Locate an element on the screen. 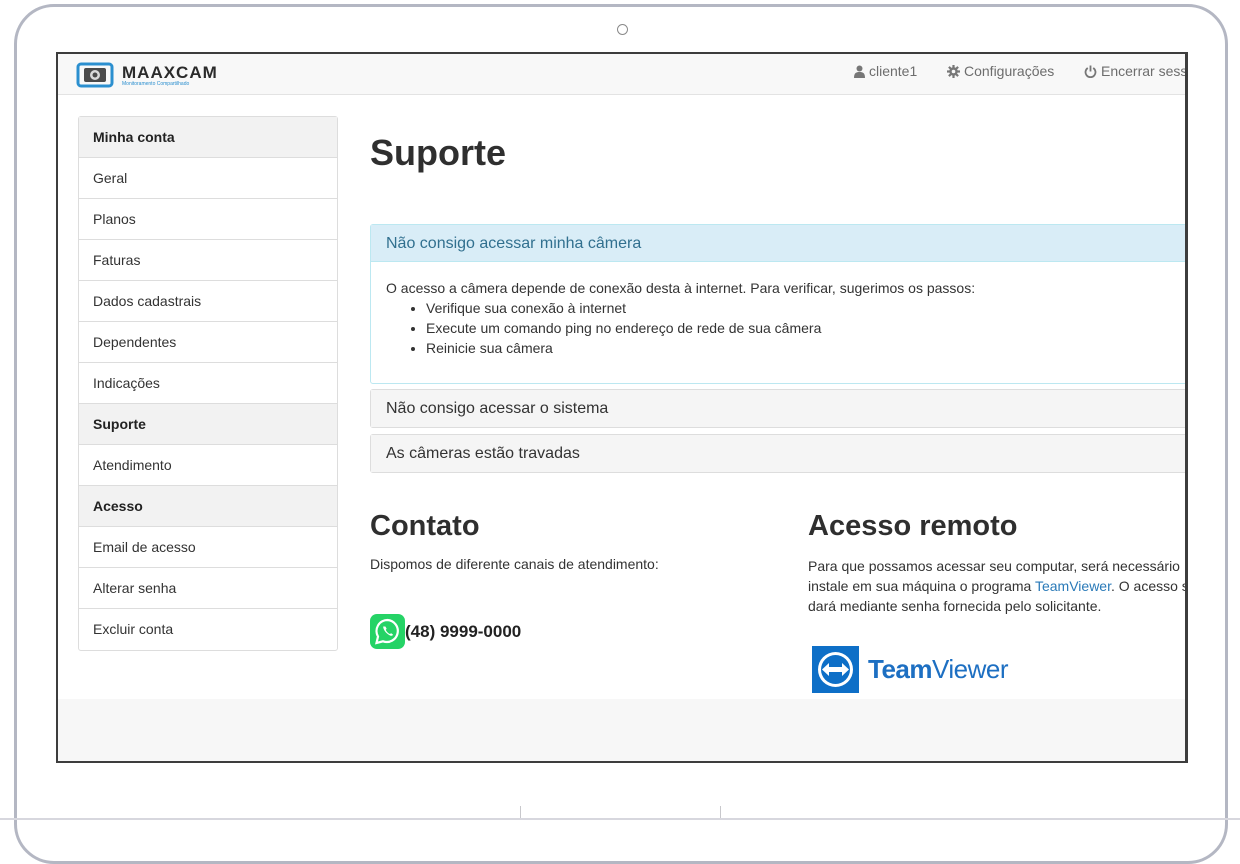 The height and width of the screenshot is (864, 1240). nav-user: cliente1 is located at coordinates (885, 71).